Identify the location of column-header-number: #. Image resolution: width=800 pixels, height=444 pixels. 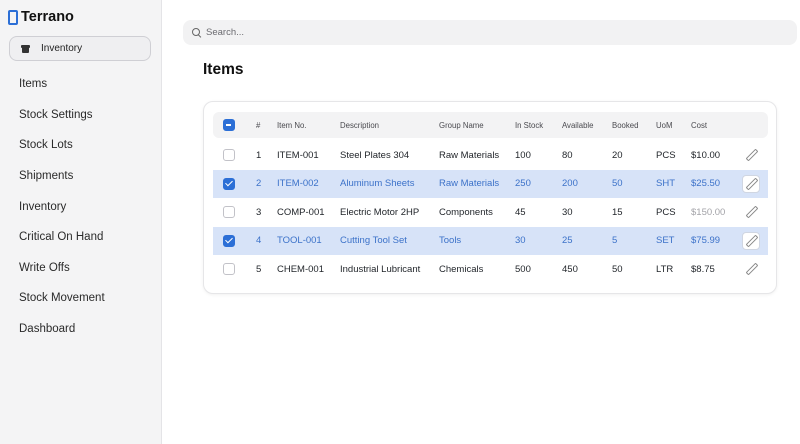
(258, 125).